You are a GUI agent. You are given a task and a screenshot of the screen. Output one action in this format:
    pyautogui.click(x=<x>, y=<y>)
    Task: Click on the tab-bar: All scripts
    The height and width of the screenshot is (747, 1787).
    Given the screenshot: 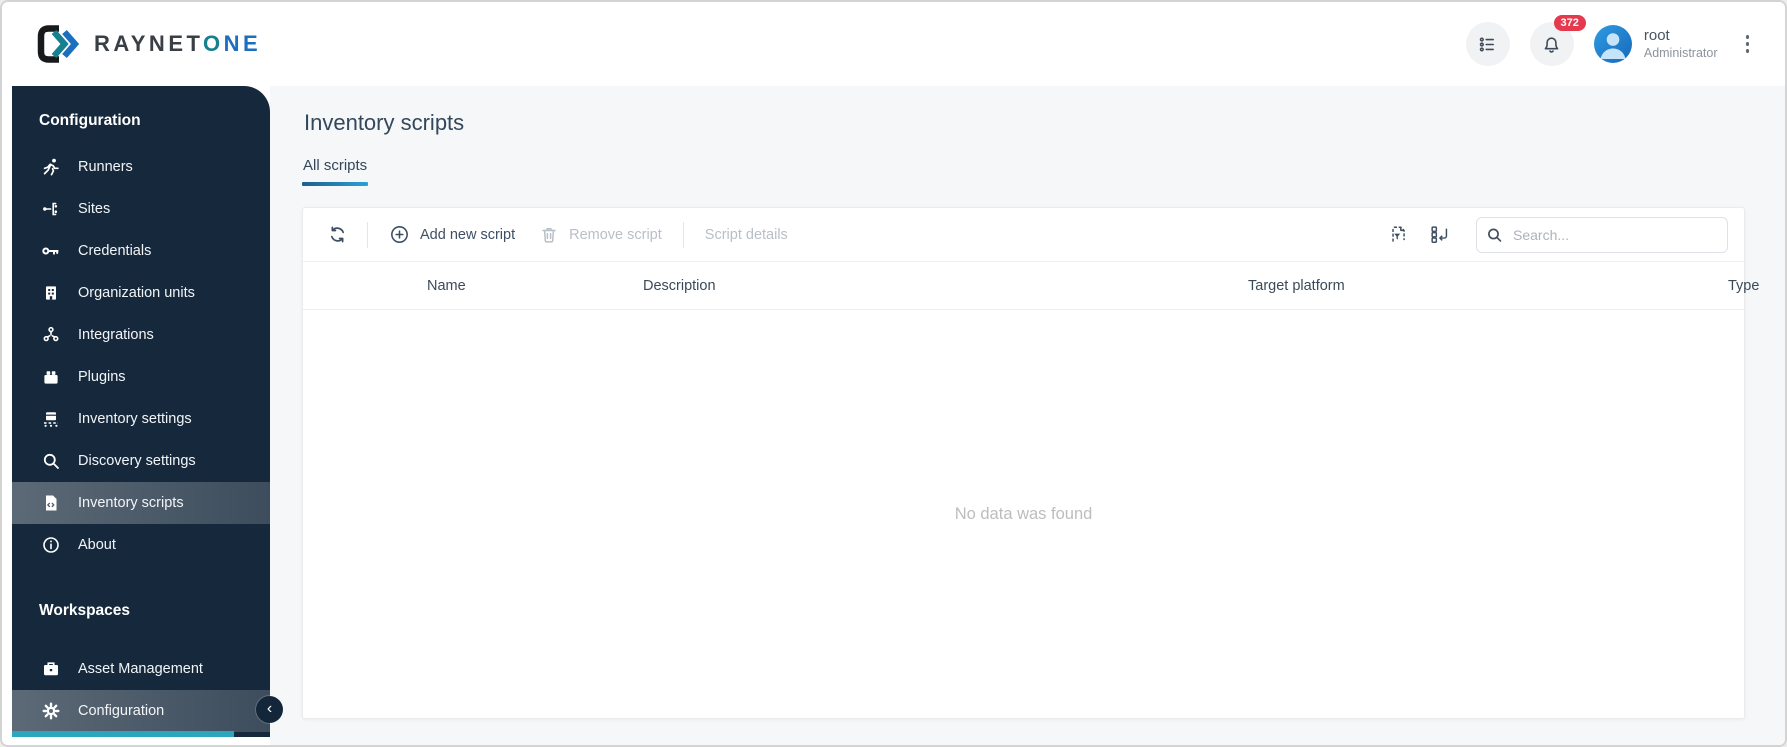 What is the action you would take?
    pyautogui.click(x=1023, y=171)
    